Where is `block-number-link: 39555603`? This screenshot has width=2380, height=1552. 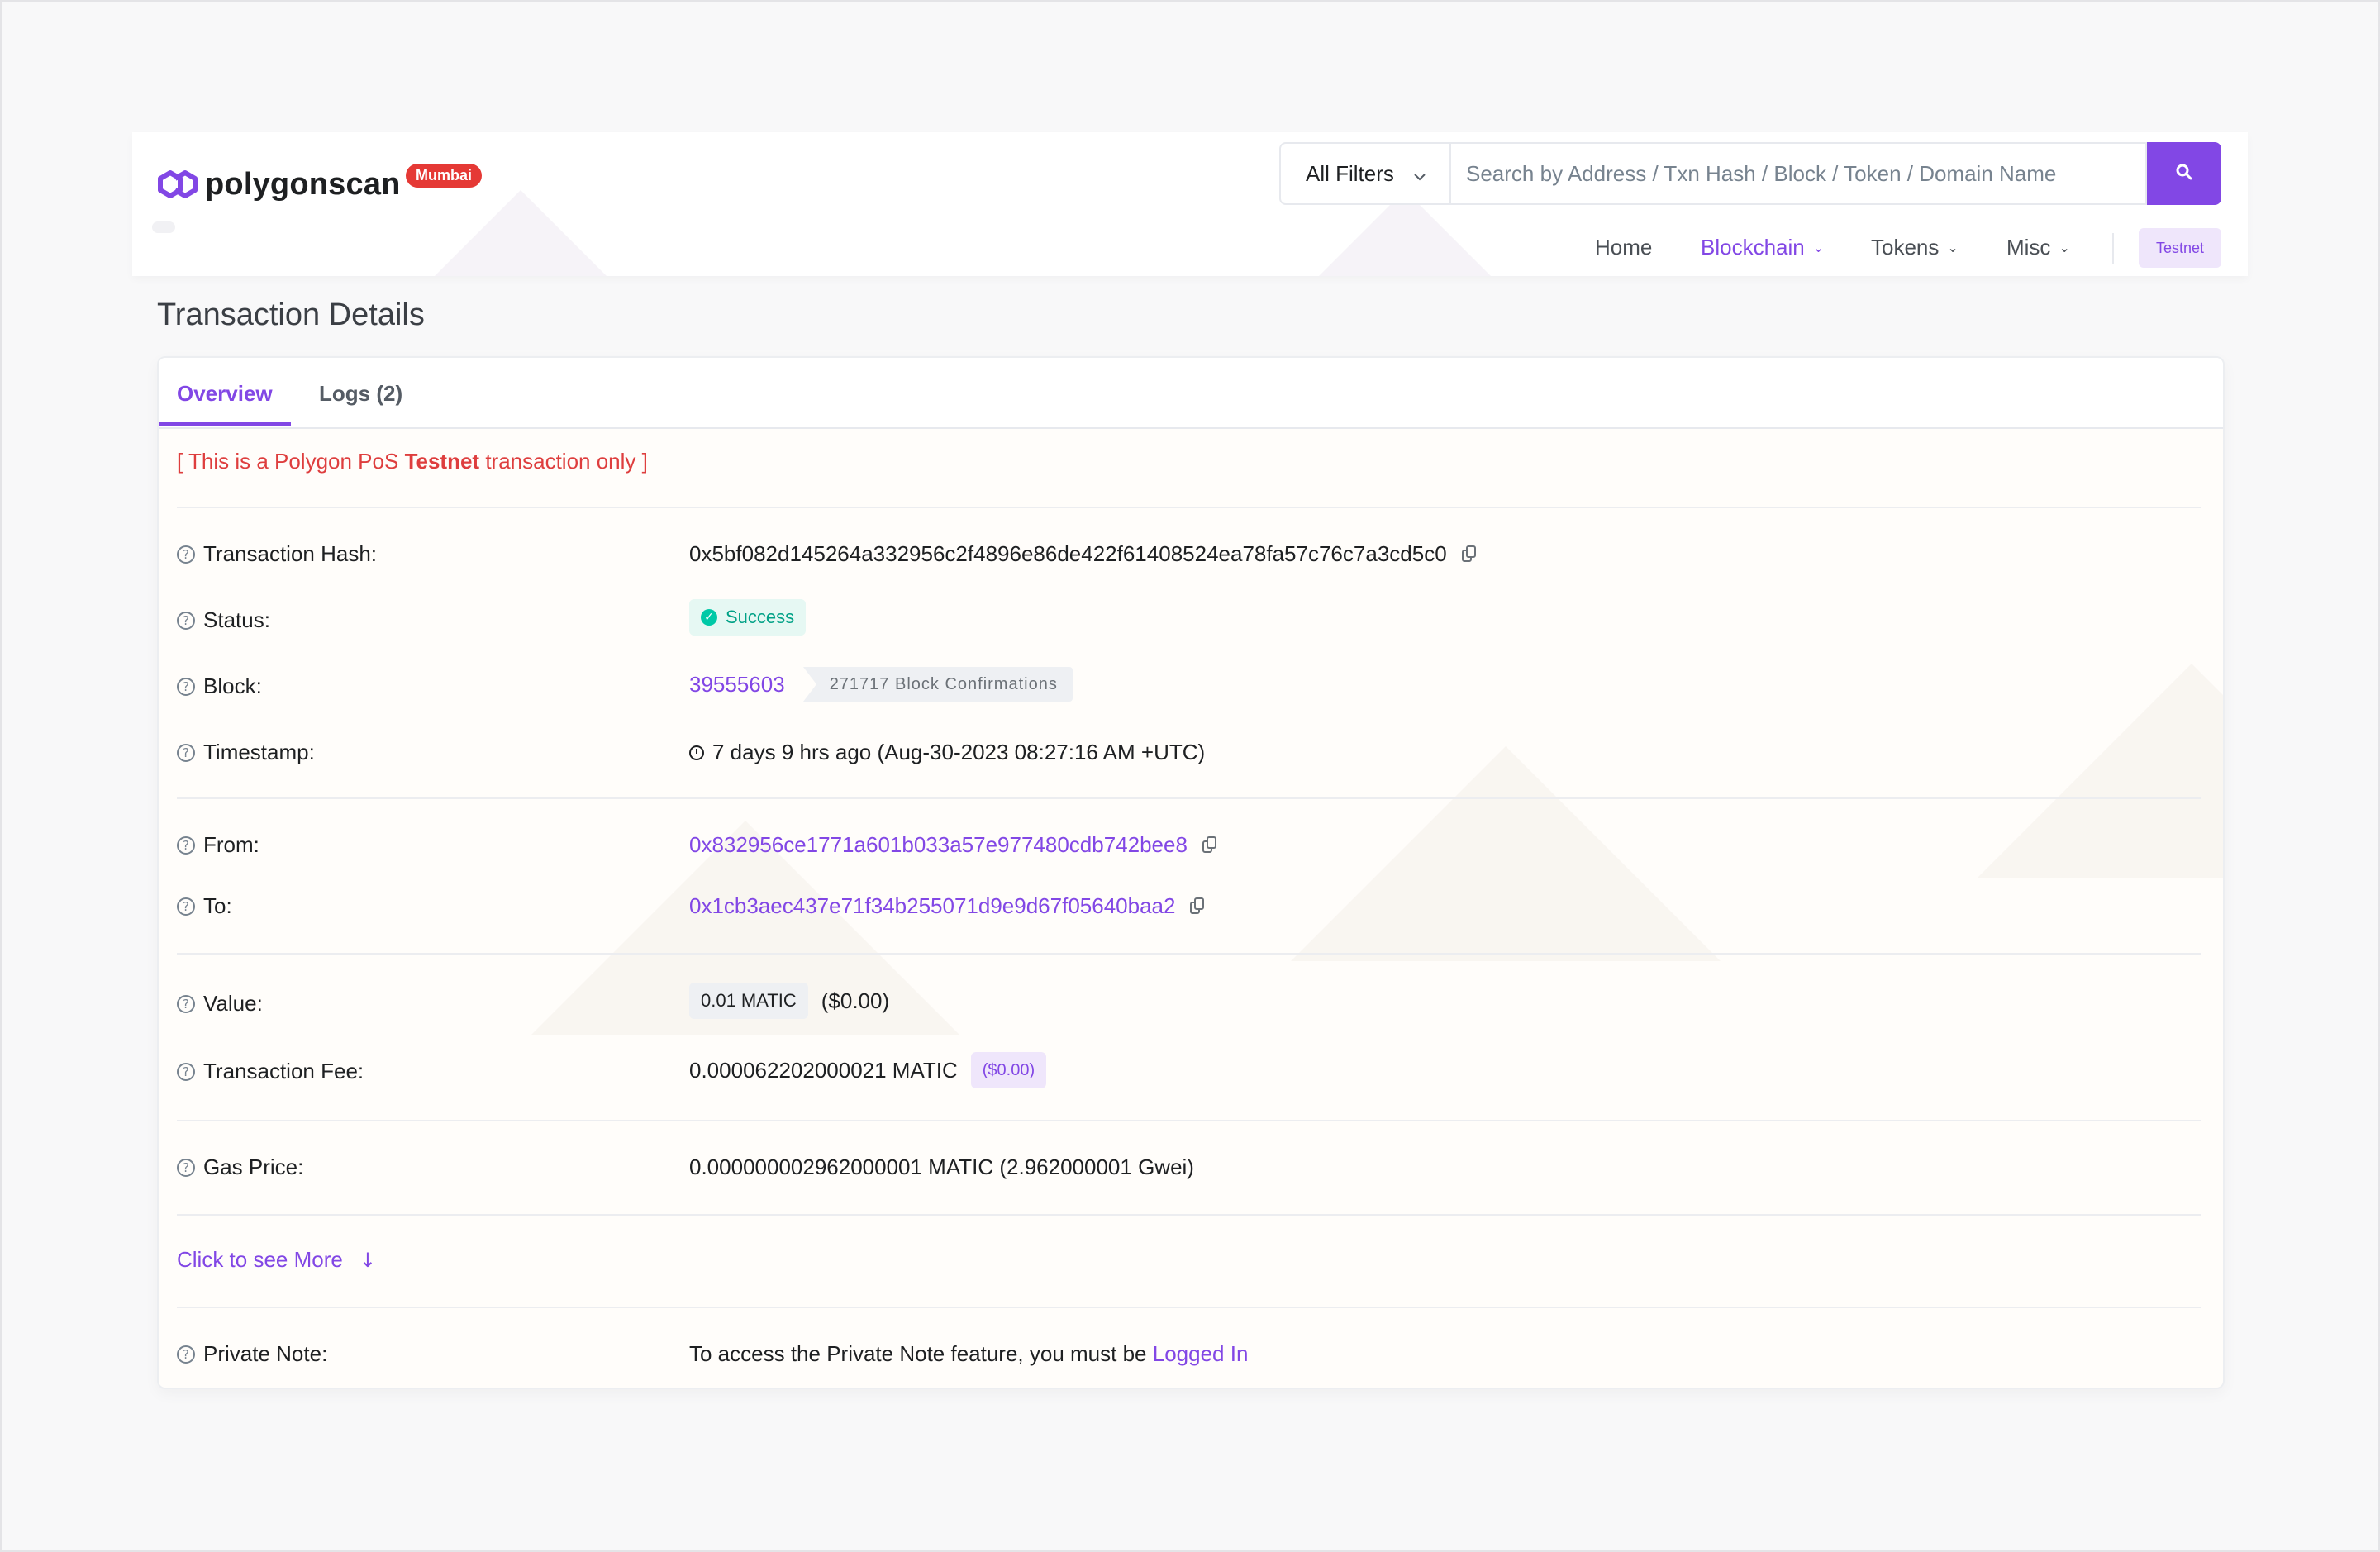 block-number-link: 39555603 is located at coordinates (737, 684).